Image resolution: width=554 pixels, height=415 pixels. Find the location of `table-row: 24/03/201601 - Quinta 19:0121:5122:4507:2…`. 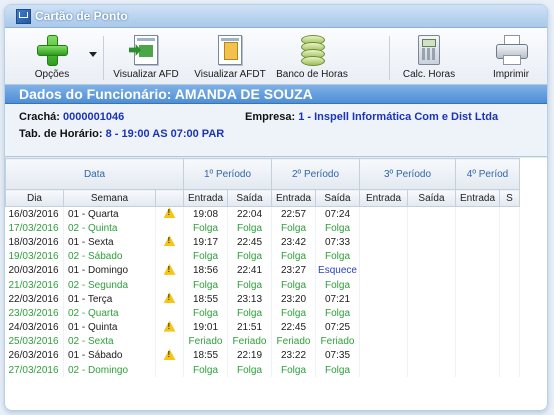

table-row: 24/03/201601 - Quinta 19:0121:5122:4507:2… is located at coordinates (262, 327).